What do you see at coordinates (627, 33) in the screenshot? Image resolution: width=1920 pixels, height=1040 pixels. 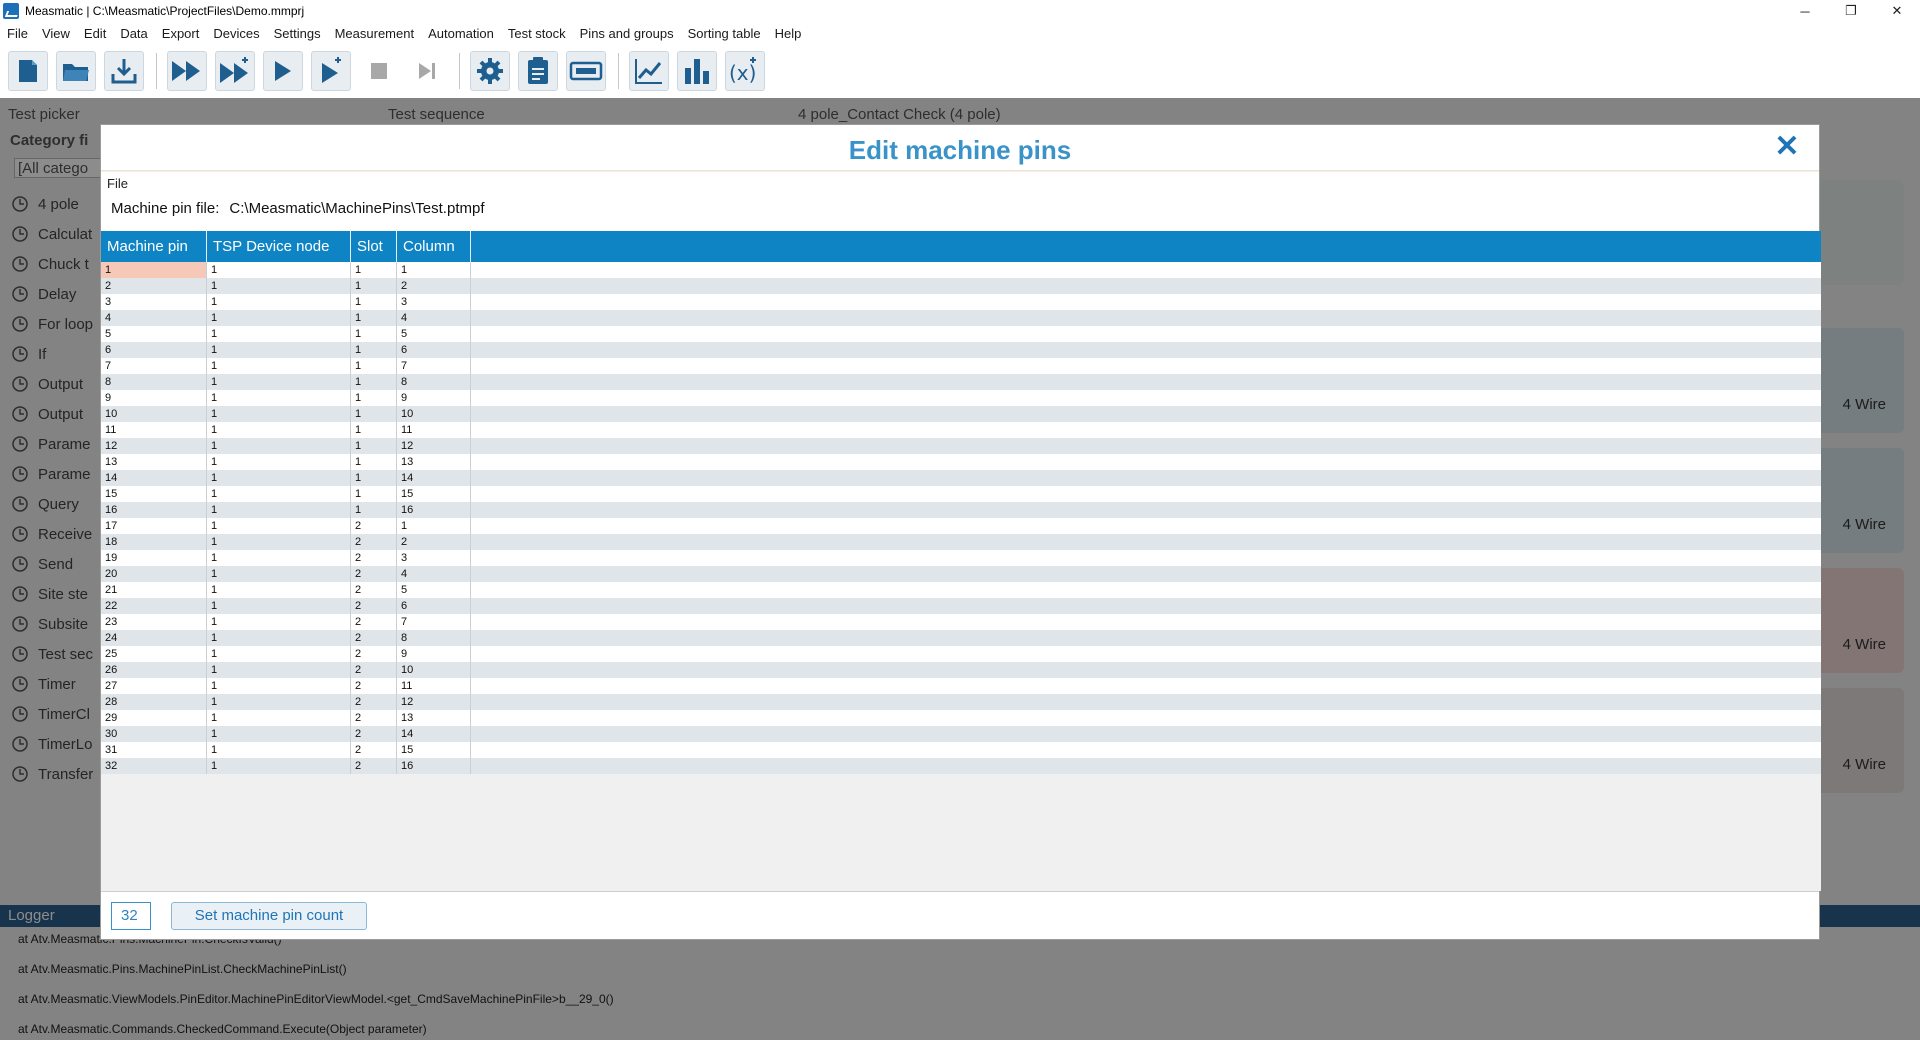 I see `menu-pins-and-groups: Pins and groups` at bounding box center [627, 33].